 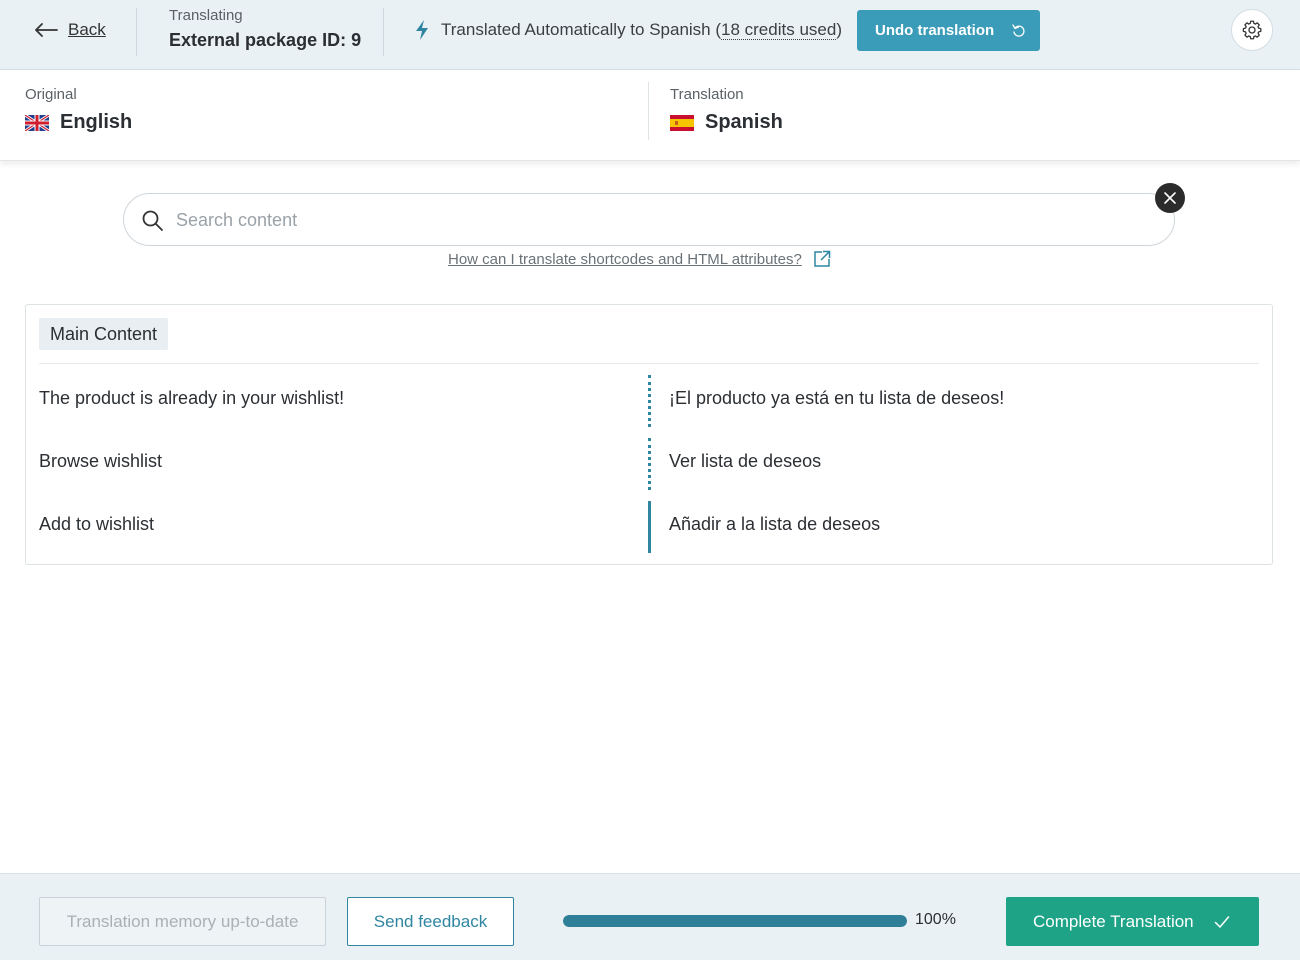 I want to click on complete-translation-button: Complete Translation, so click(x=1132, y=921).